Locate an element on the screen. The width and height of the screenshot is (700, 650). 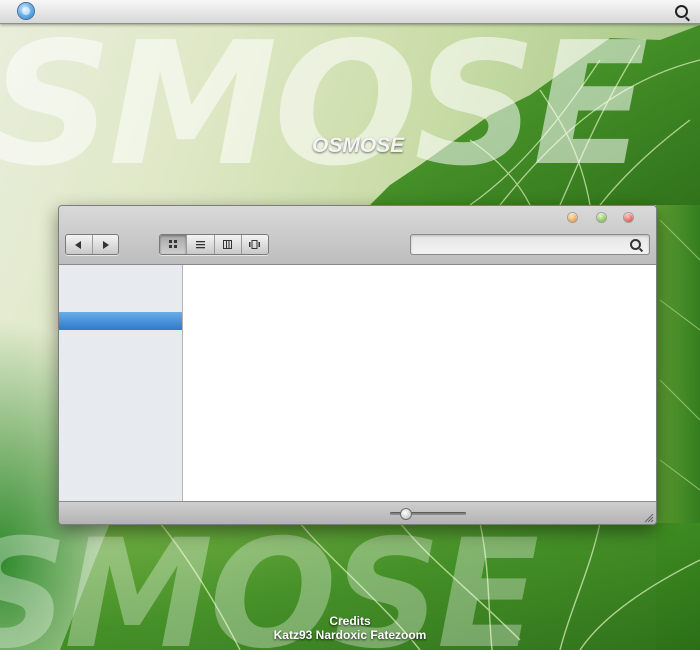
back-button is located at coordinates (79, 244).